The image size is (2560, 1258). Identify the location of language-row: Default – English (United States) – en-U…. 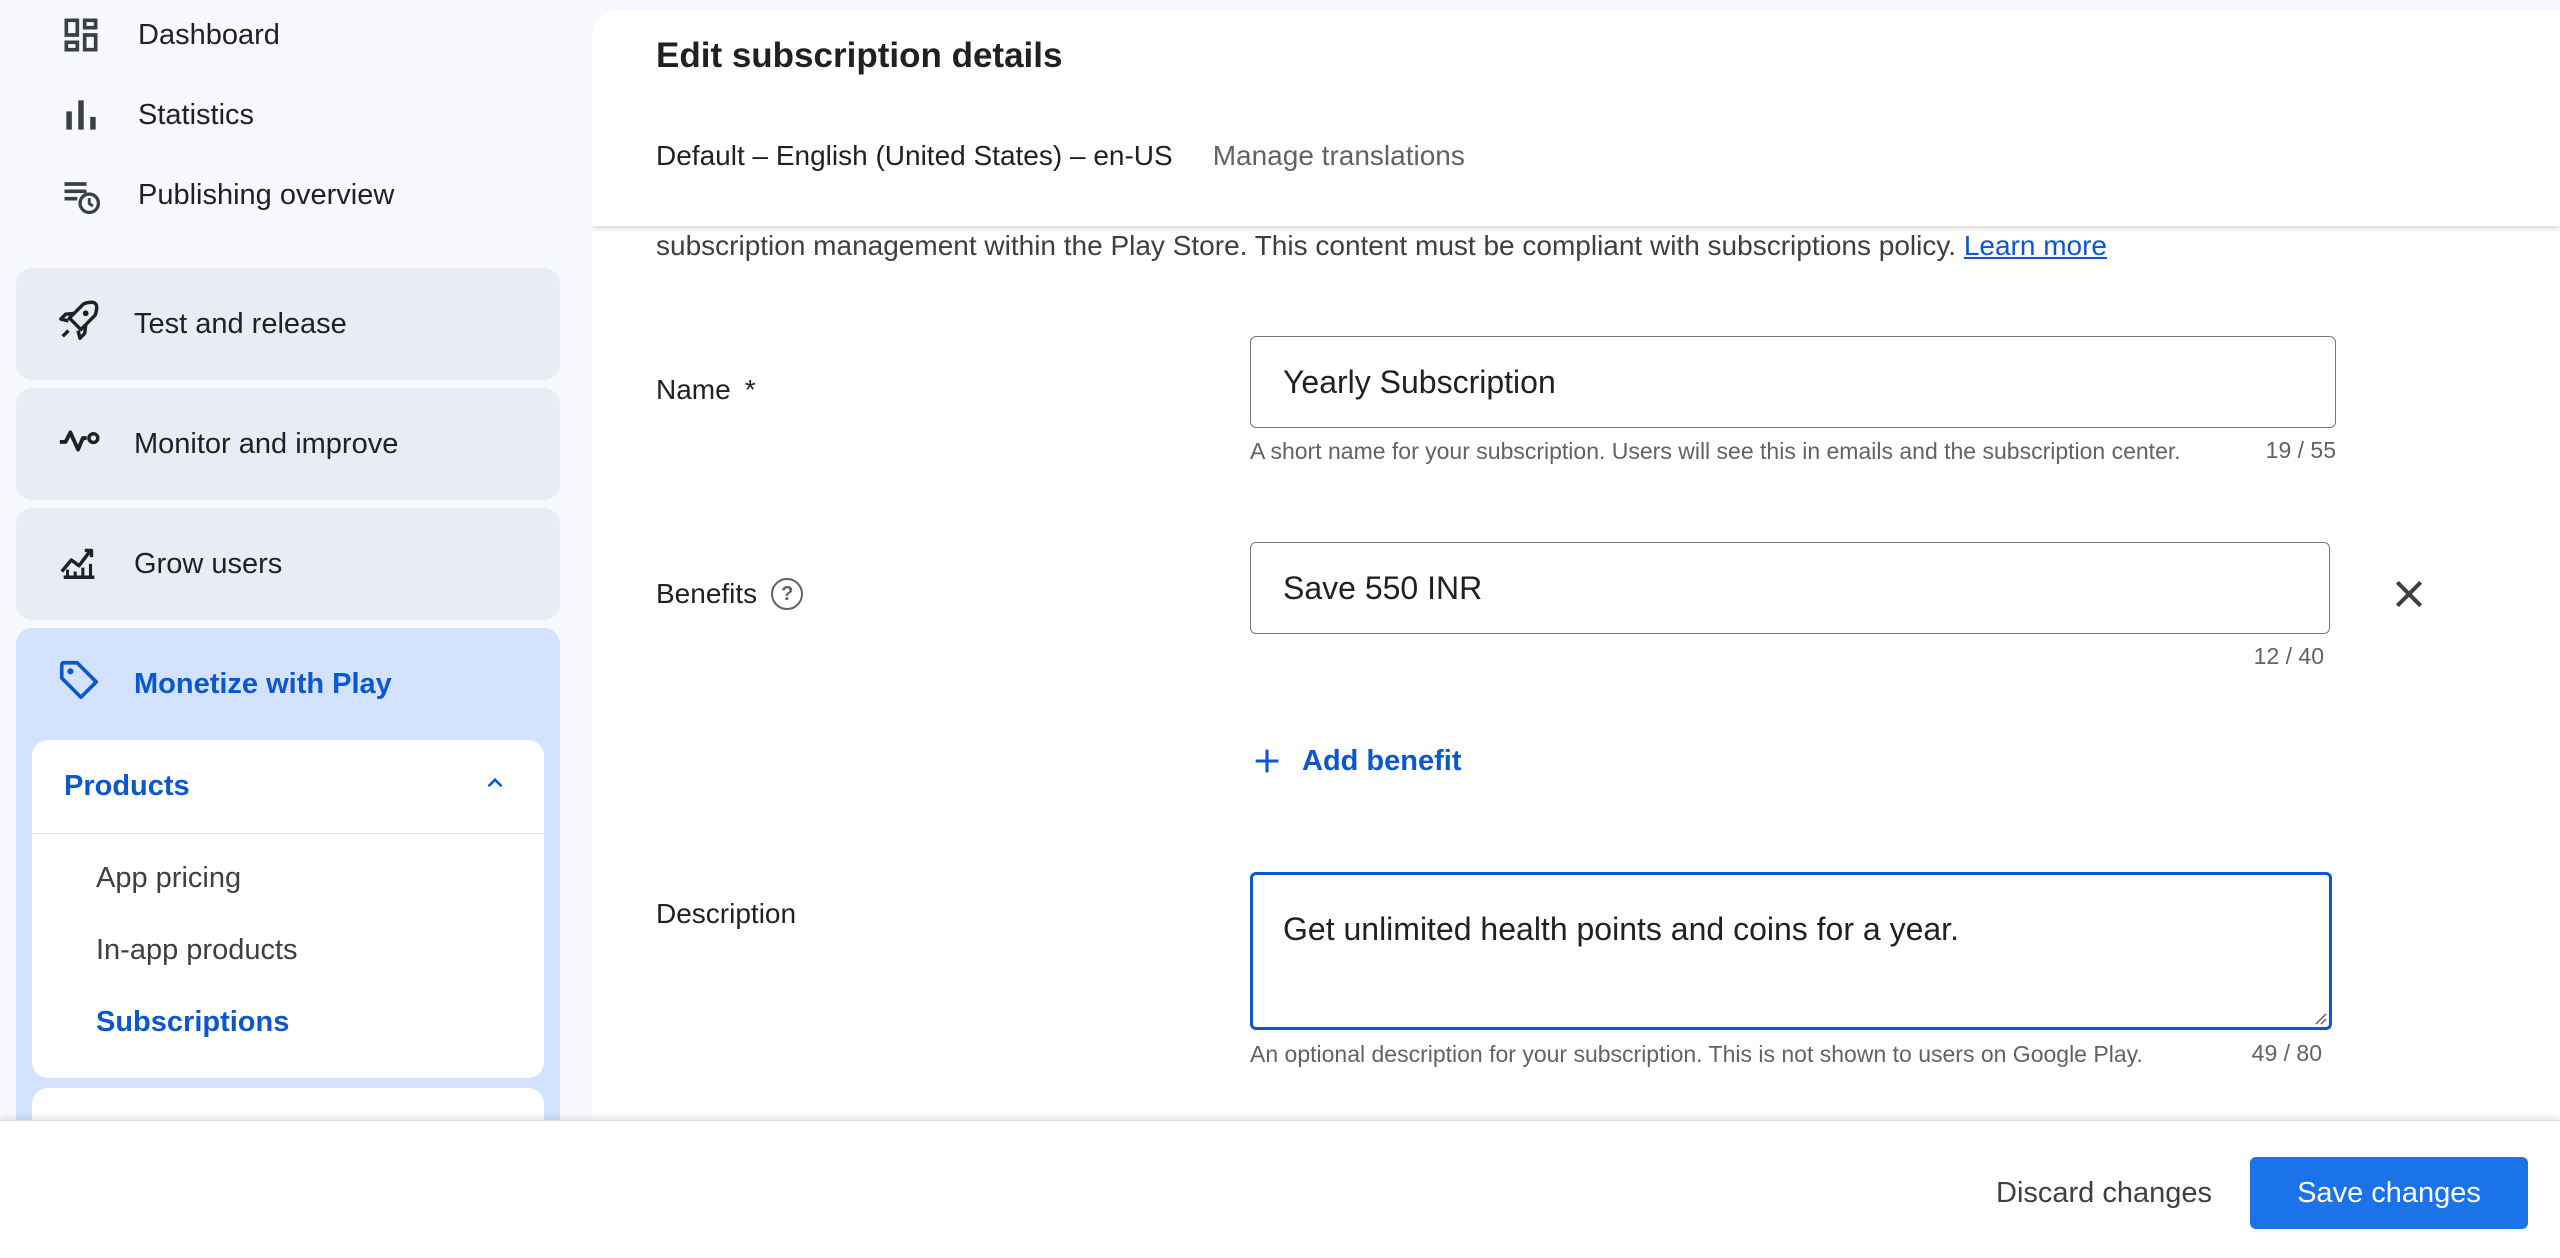
(1060, 156).